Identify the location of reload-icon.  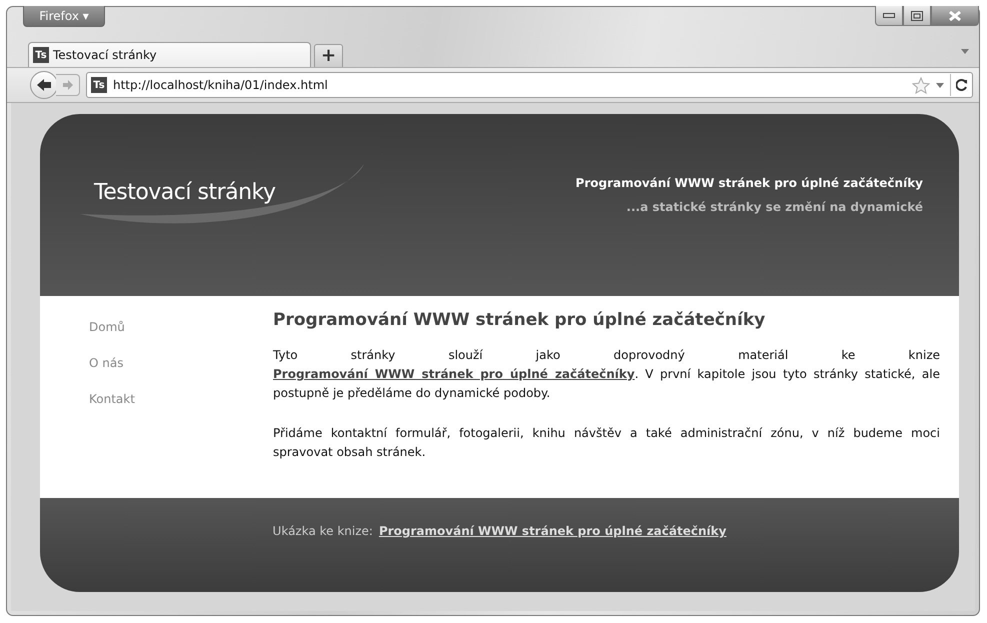
(962, 85).